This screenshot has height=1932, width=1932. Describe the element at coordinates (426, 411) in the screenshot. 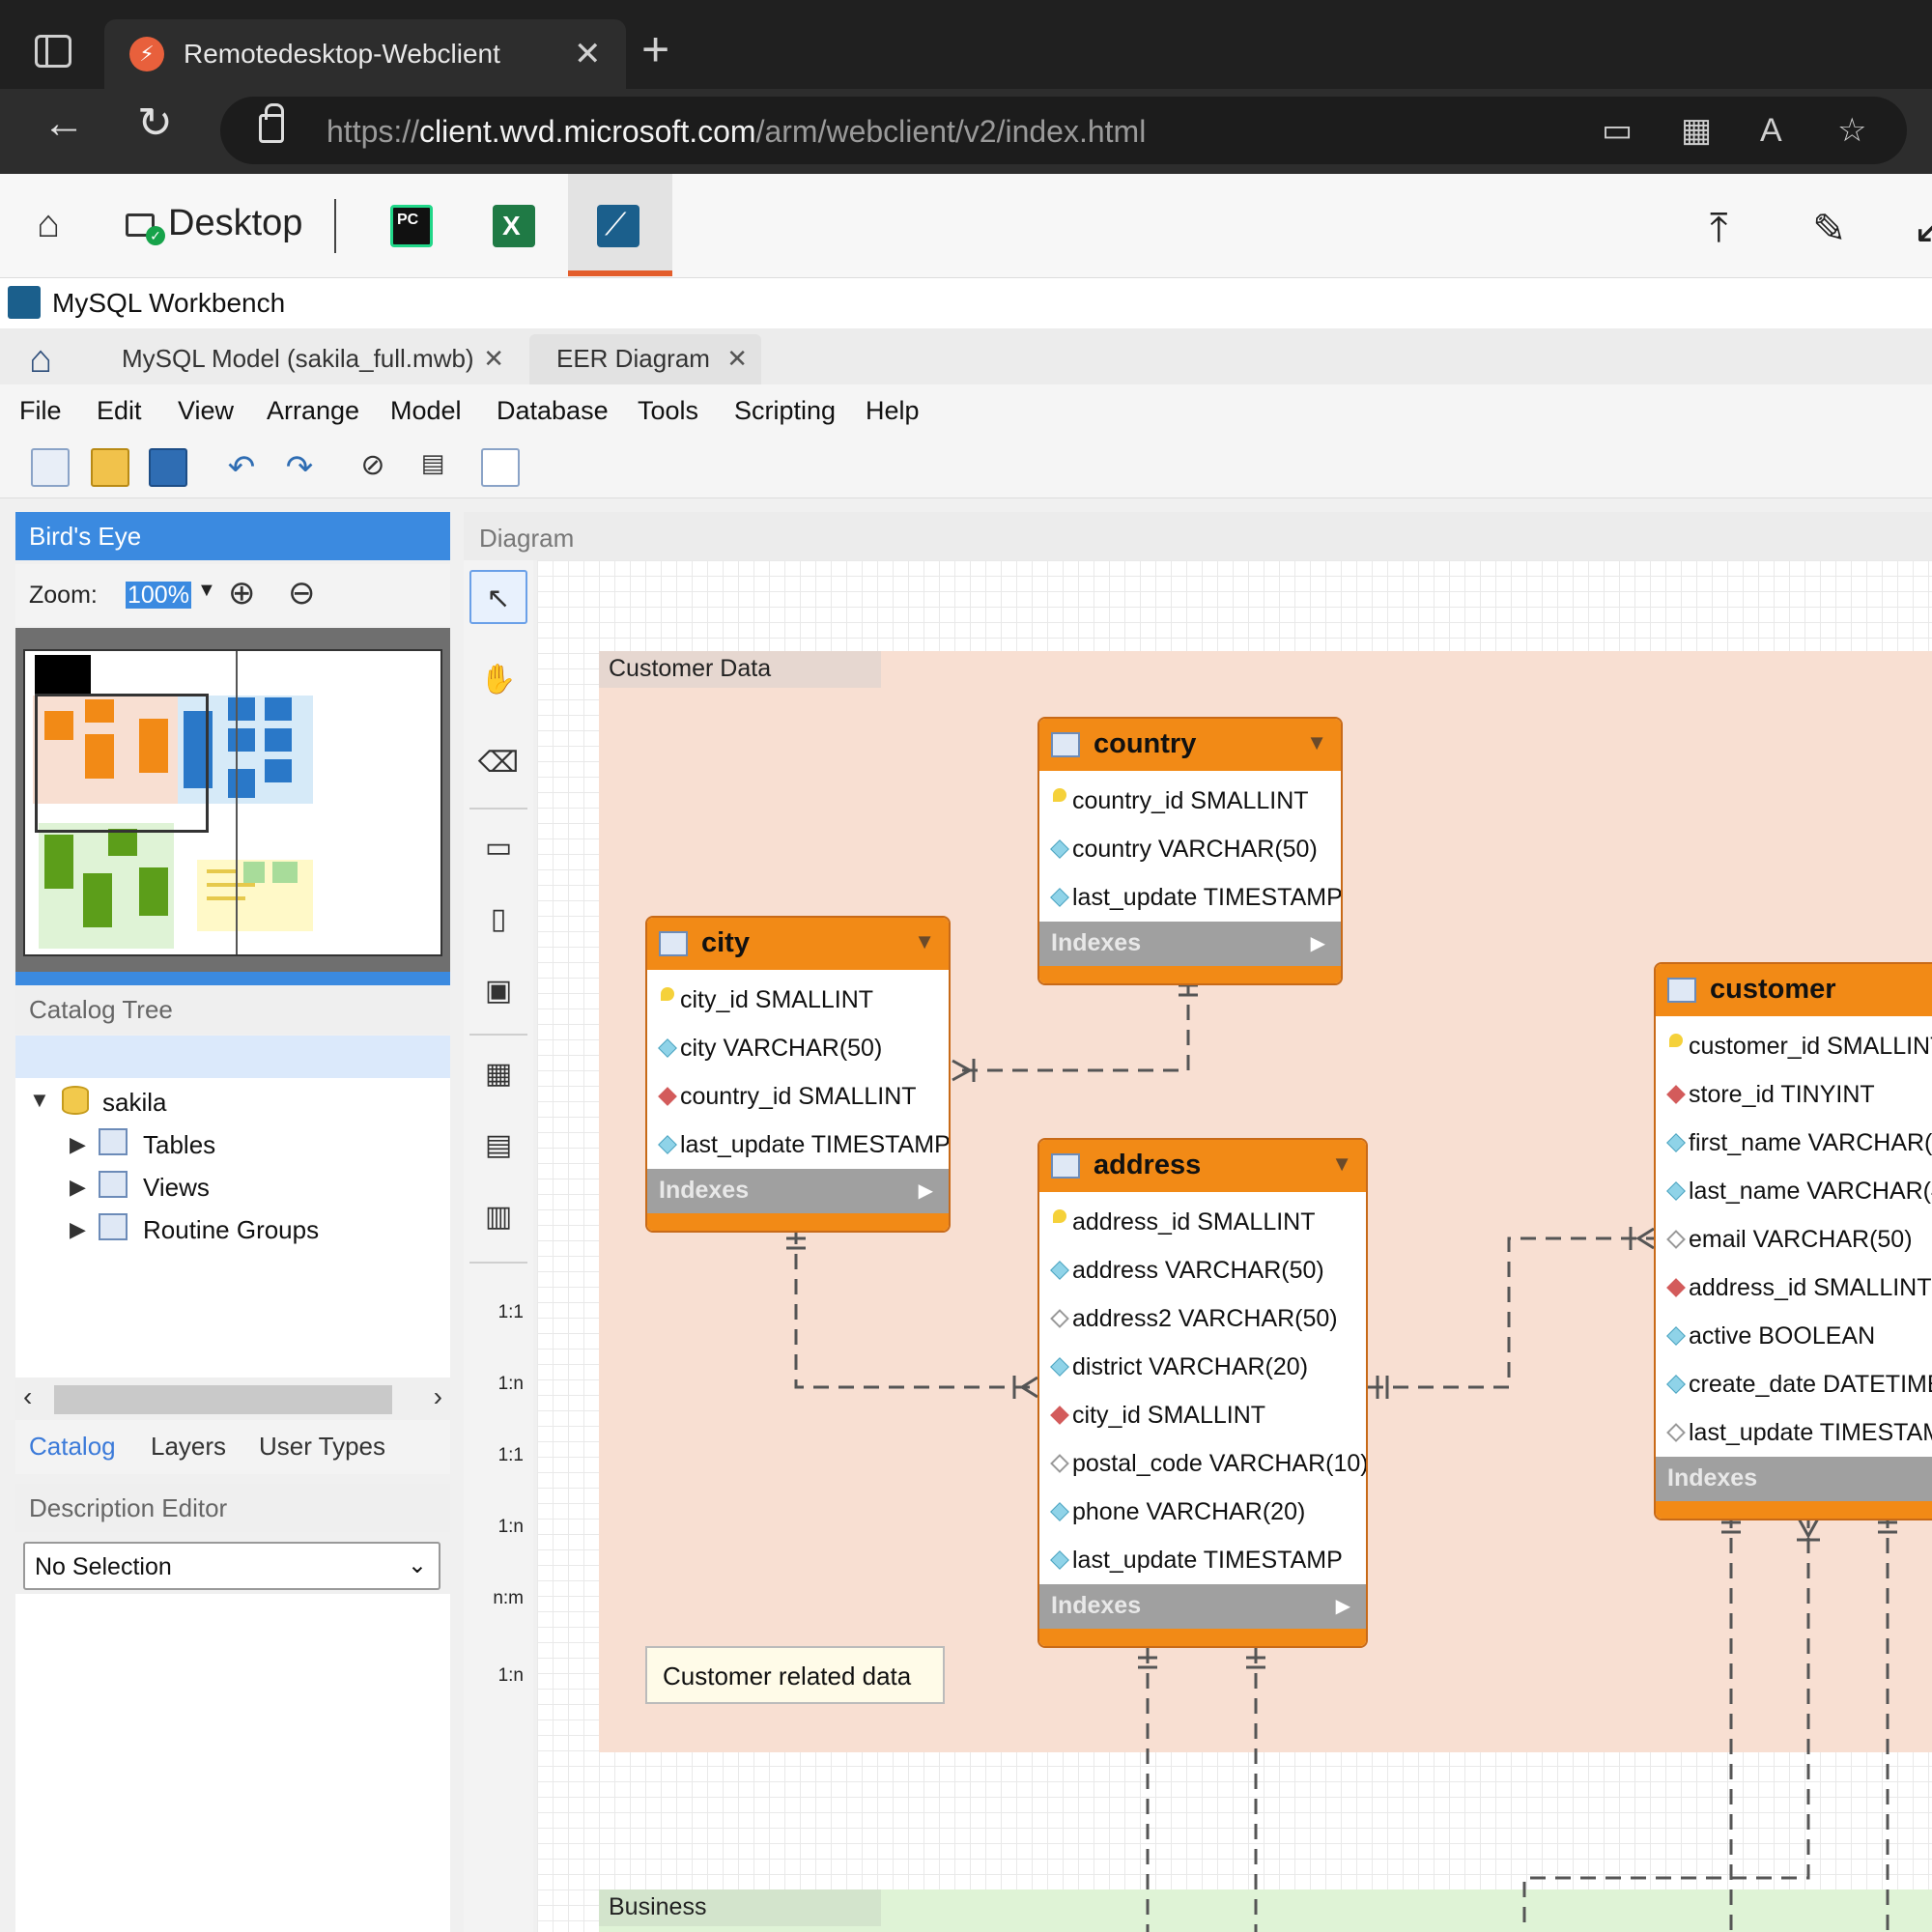

I see `menu-model: Model` at that location.